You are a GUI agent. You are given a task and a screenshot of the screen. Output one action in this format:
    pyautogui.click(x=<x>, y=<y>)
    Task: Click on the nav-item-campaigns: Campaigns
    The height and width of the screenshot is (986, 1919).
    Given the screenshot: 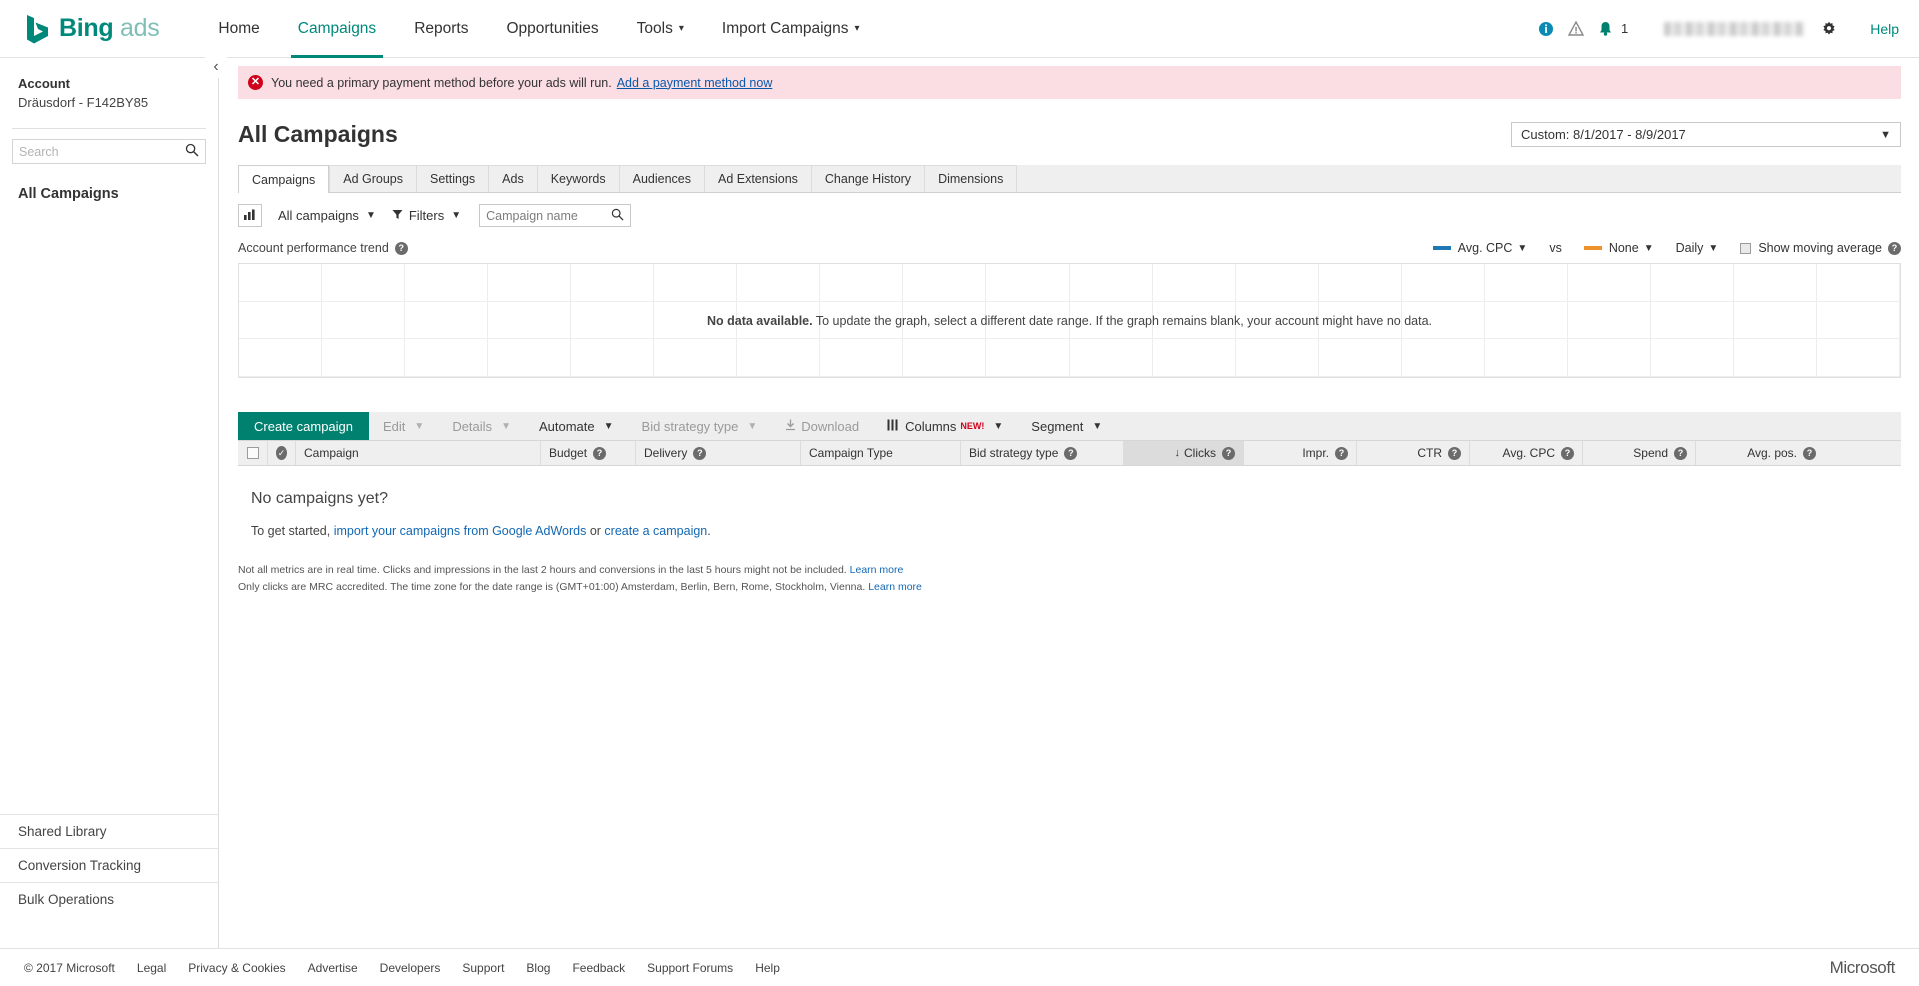 What is the action you would take?
    pyautogui.click(x=337, y=29)
    